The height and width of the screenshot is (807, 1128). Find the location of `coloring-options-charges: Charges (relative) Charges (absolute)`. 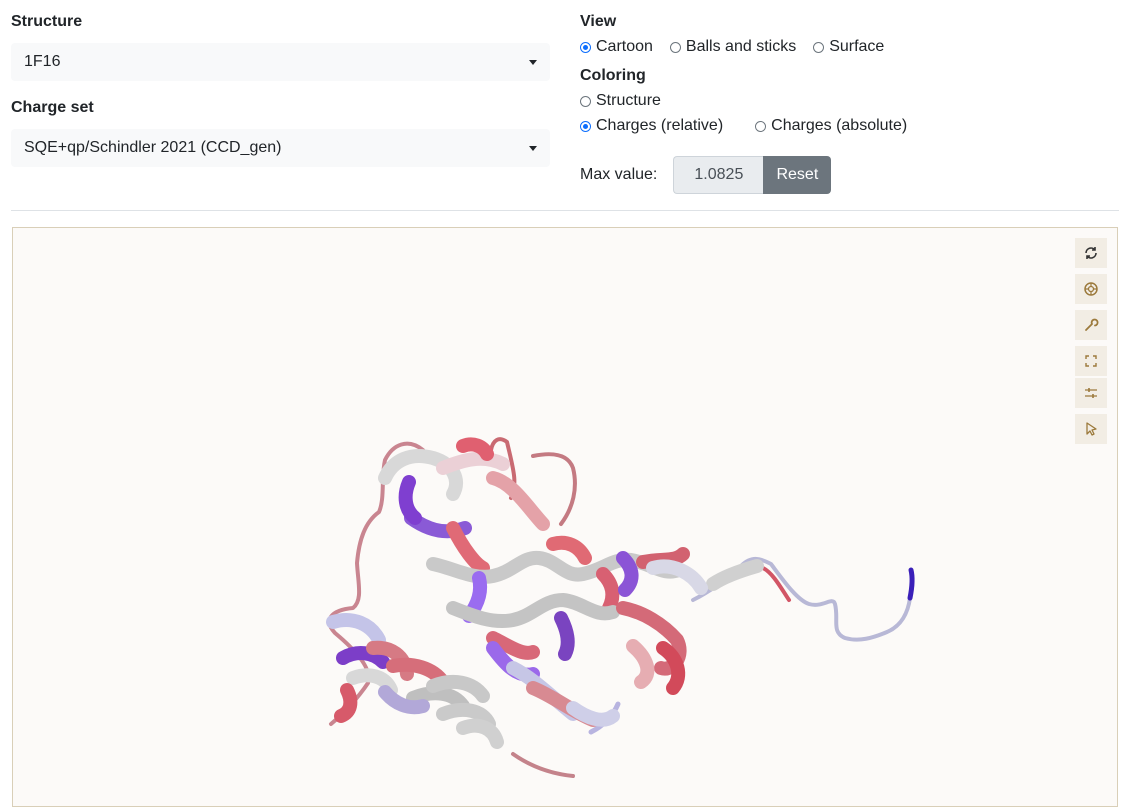

coloring-options-charges: Charges (relative) Charges (absolute) is located at coordinates (743, 126).